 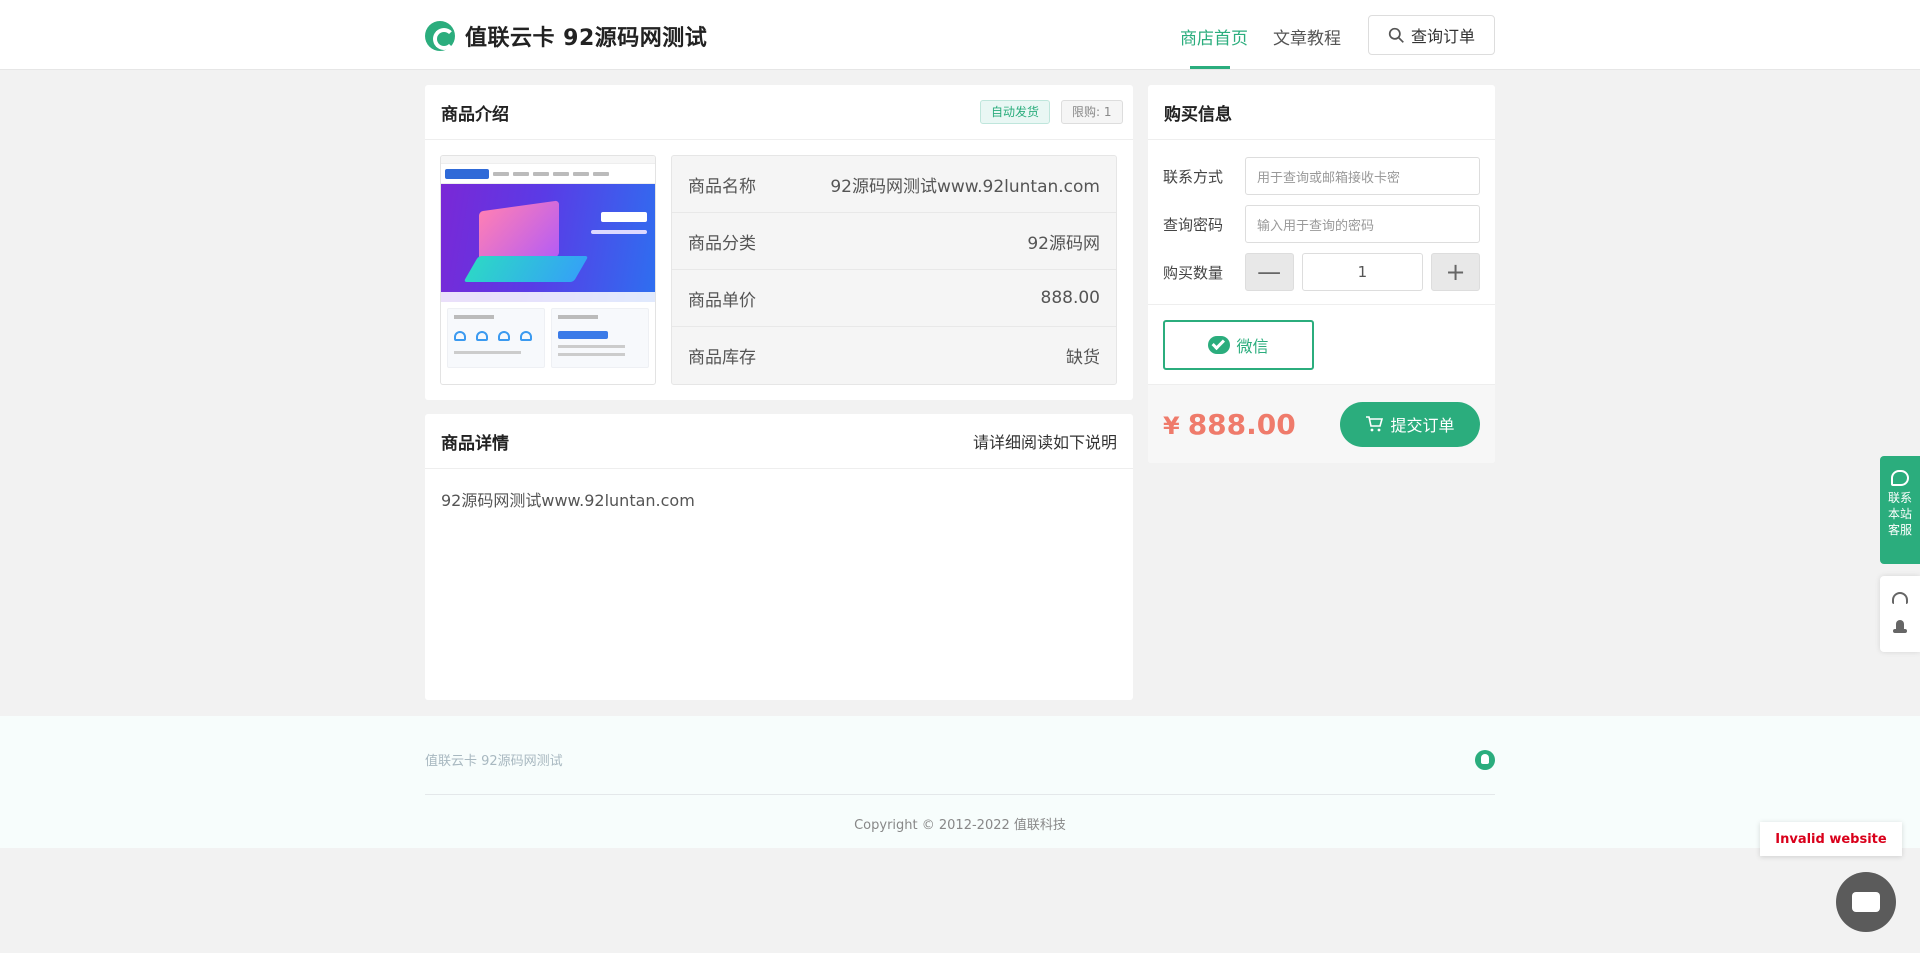 I want to click on thumb-topbar, so click(x=548, y=160).